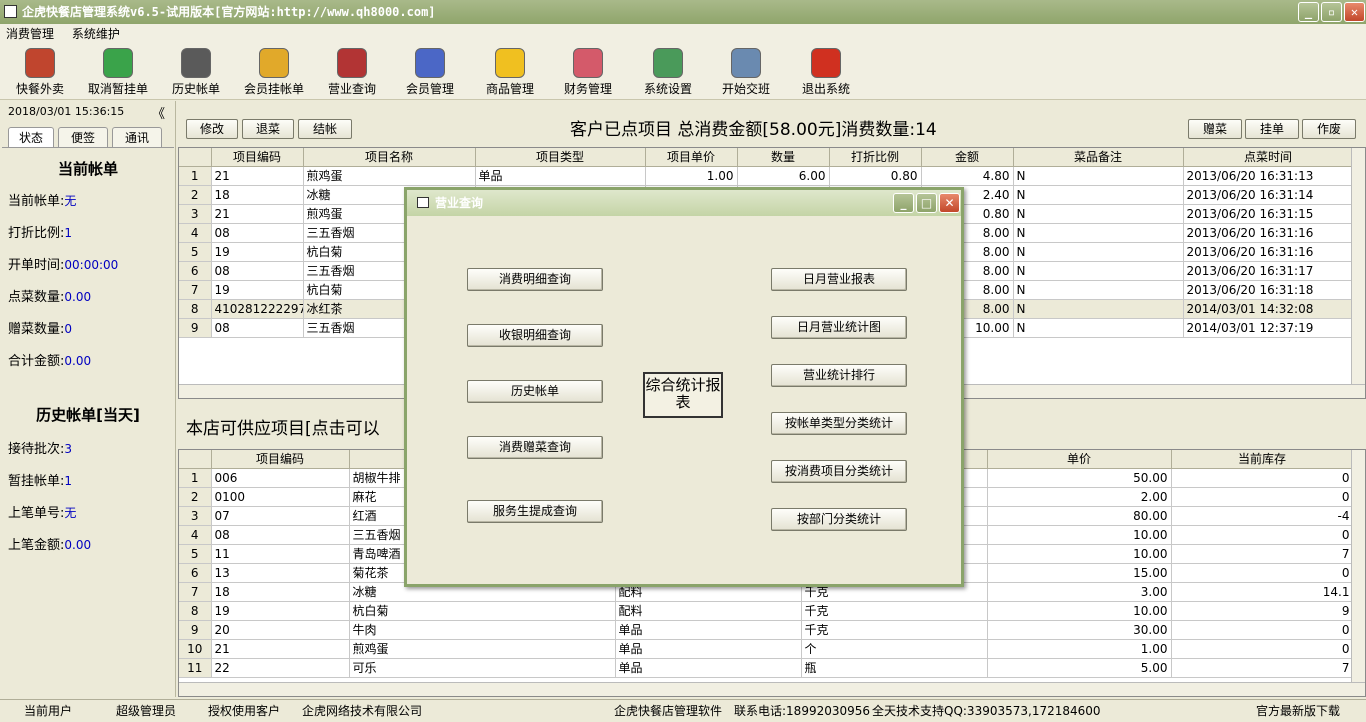  I want to click on tab-comm: 通讯, so click(137, 137).